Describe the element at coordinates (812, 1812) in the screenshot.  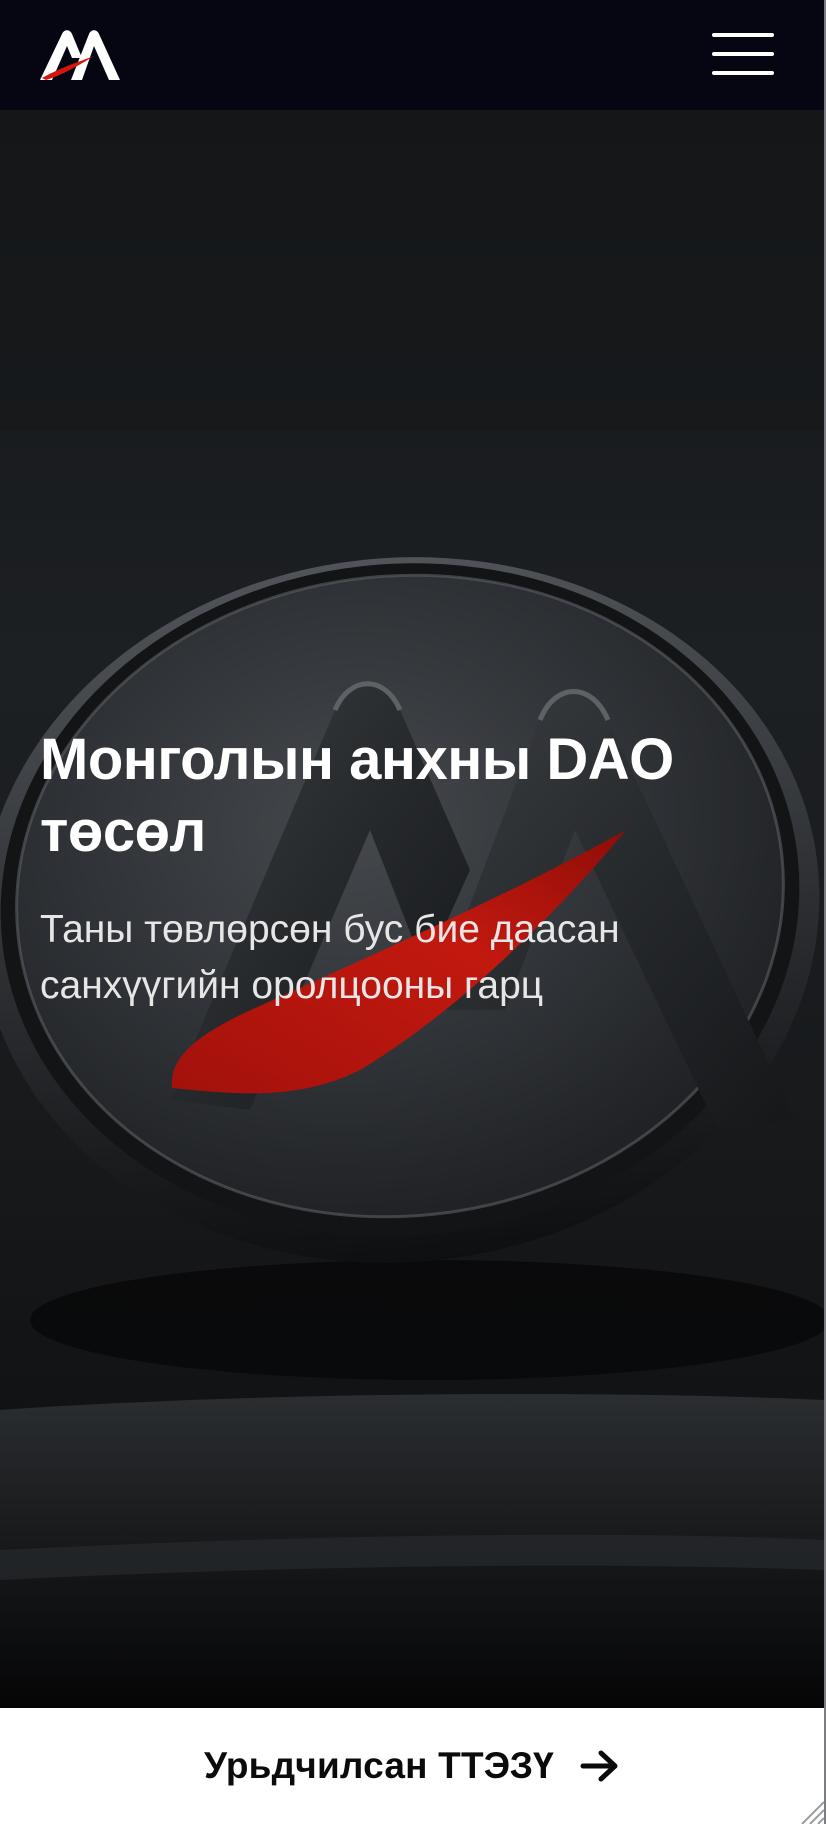
I see `resize-grip-icon` at that location.